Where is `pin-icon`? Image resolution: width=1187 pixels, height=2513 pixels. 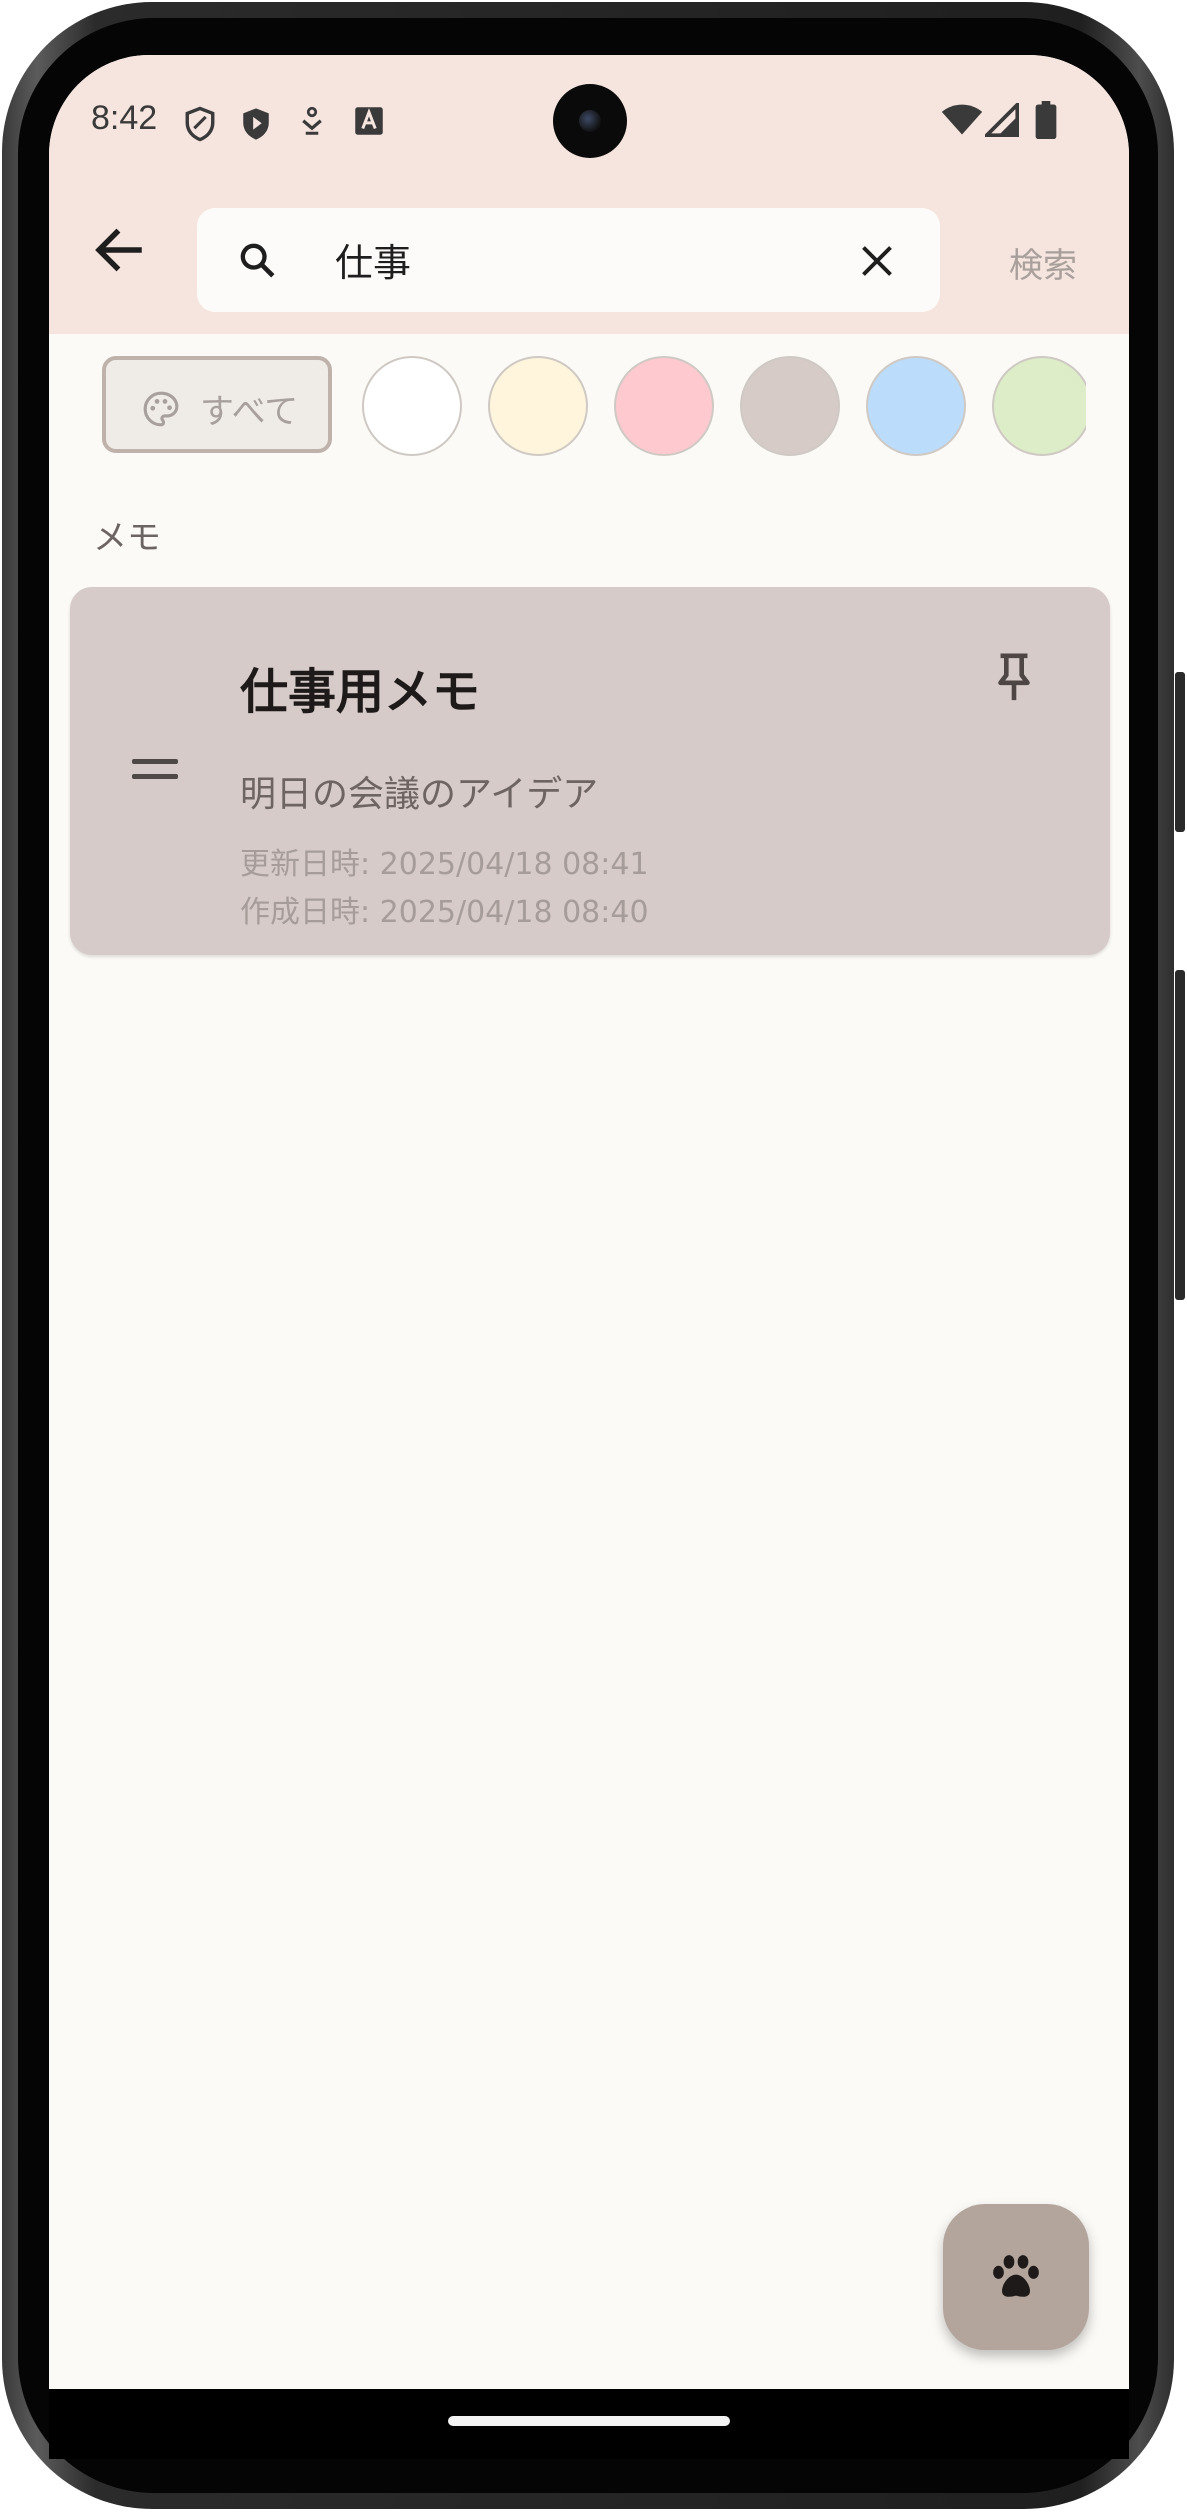 pin-icon is located at coordinates (1014, 677).